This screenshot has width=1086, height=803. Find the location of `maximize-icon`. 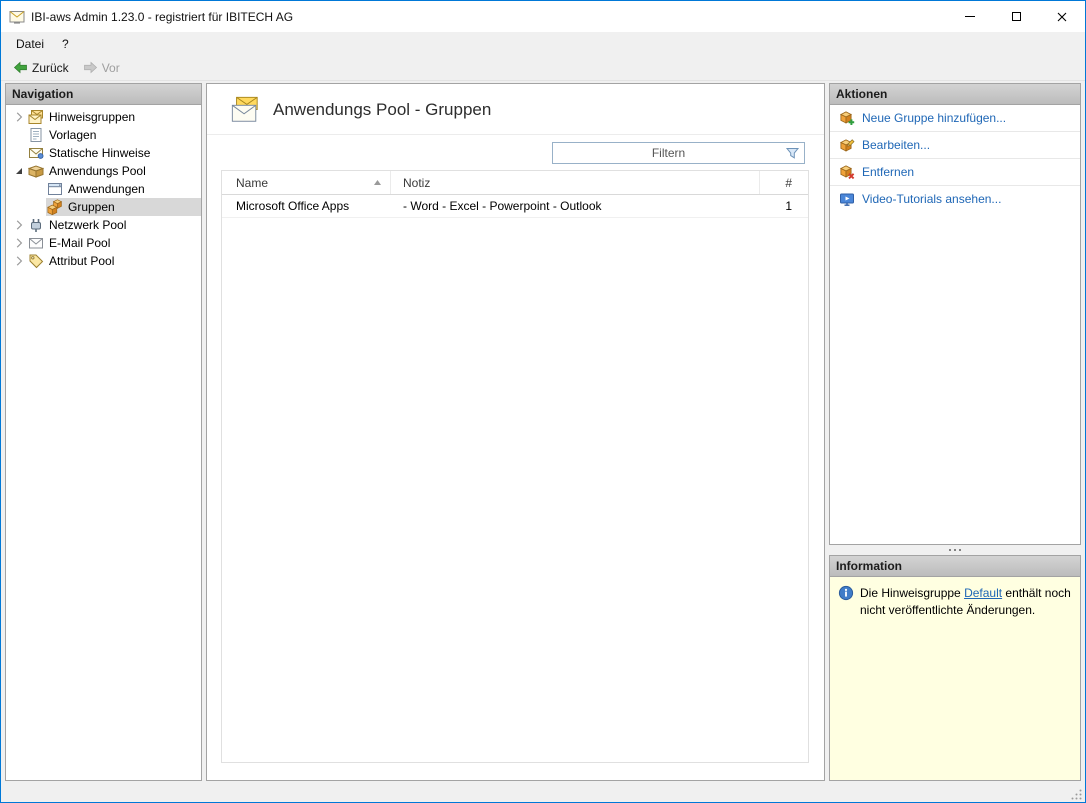

maximize-icon is located at coordinates (1016, 16).